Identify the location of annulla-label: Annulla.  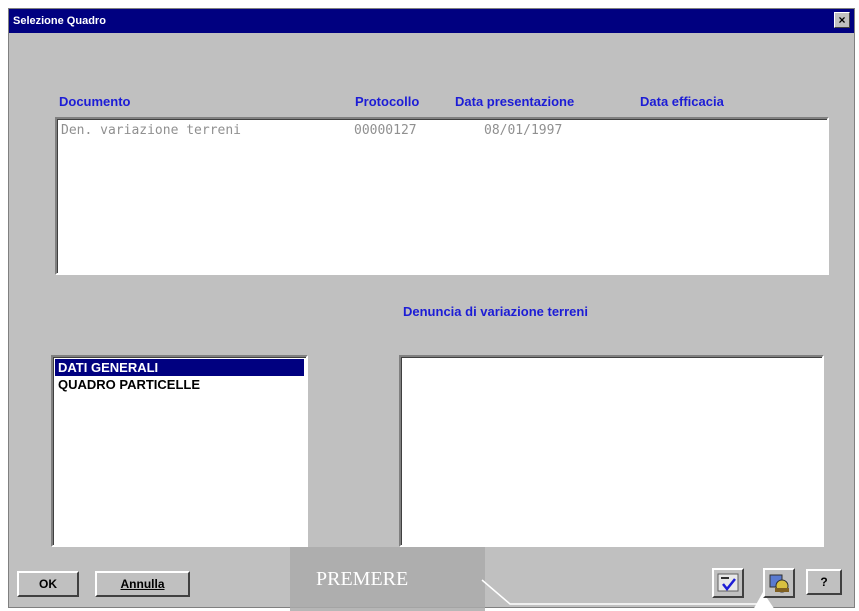
(142, 584).